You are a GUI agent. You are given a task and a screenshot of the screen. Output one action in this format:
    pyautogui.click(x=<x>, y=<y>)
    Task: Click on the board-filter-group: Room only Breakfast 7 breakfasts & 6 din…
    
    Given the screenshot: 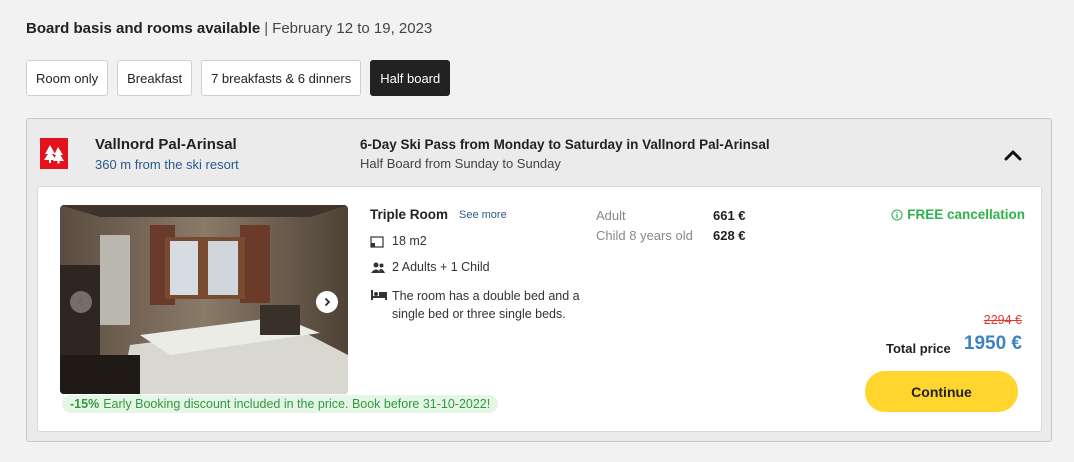 What is the action you would take?
    pyautogui.click(x=238, y=78)
    